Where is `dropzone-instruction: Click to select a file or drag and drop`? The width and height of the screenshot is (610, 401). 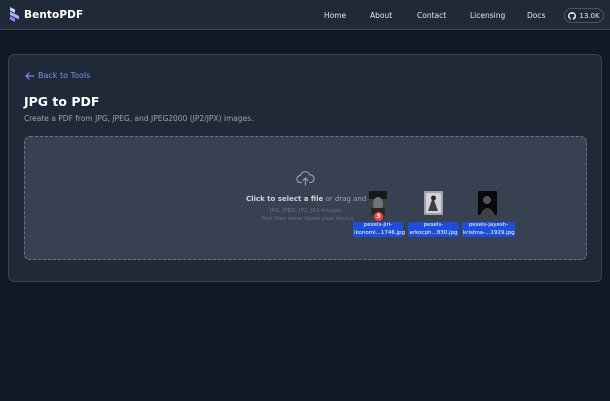 dropzone-instruction: Click to select a file or drag and drop is located at coordinates (315, 199).